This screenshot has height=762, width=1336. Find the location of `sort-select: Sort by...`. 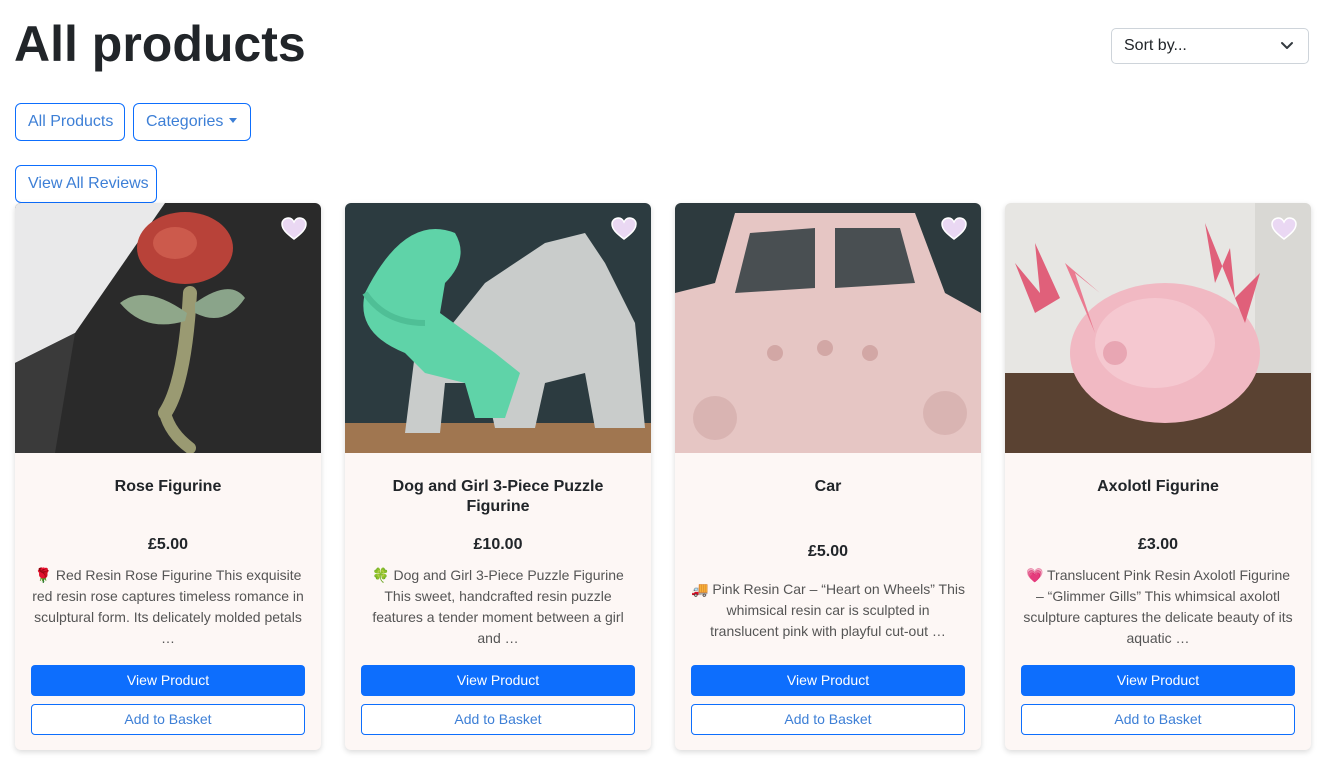

sort-select: Sort by... is located at coordinates (1210, 46).